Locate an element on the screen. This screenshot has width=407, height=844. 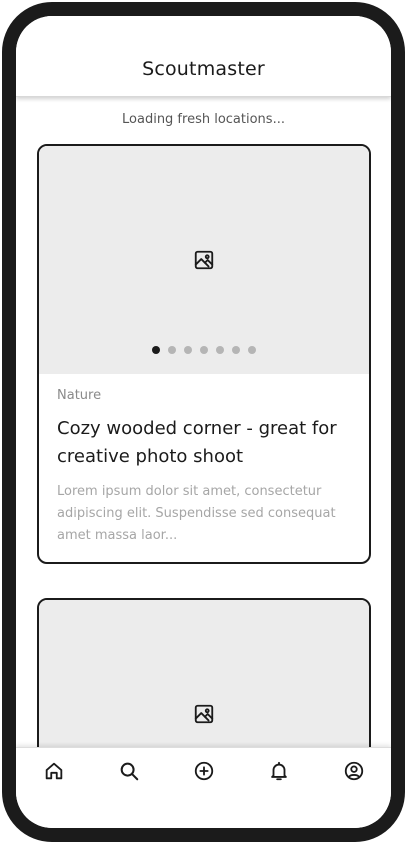
tab-add is located at coordinates (204, 771).